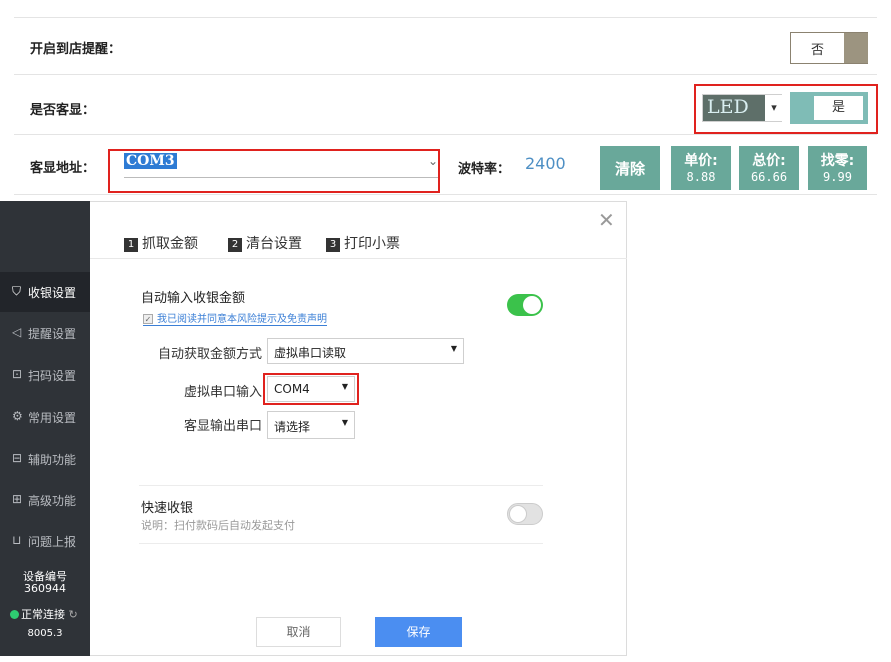 This screenshot has height=662, width=891. What do you see at coordinates (606, 220) in the screenshot?
I see `close-icon: ✕` at bounding box center [606, 220].